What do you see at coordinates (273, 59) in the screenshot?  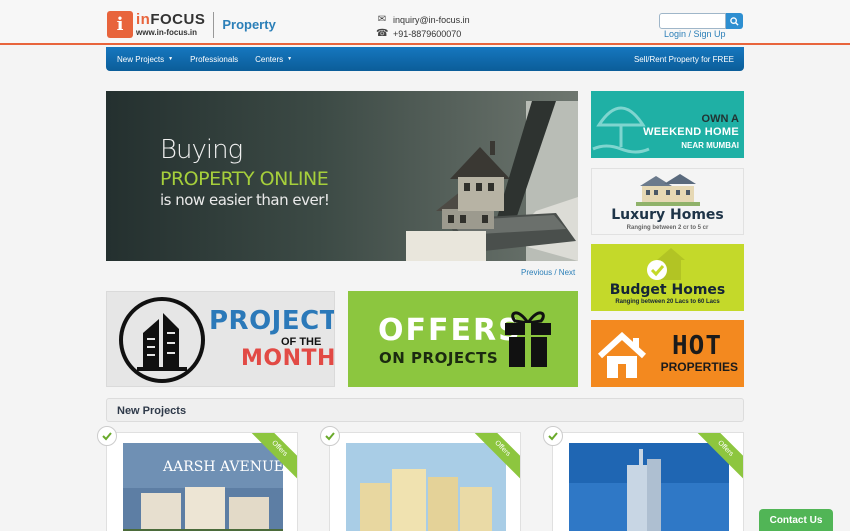 I see `nav-item-centers: Centers ▼` at bounding box center [273, 59].